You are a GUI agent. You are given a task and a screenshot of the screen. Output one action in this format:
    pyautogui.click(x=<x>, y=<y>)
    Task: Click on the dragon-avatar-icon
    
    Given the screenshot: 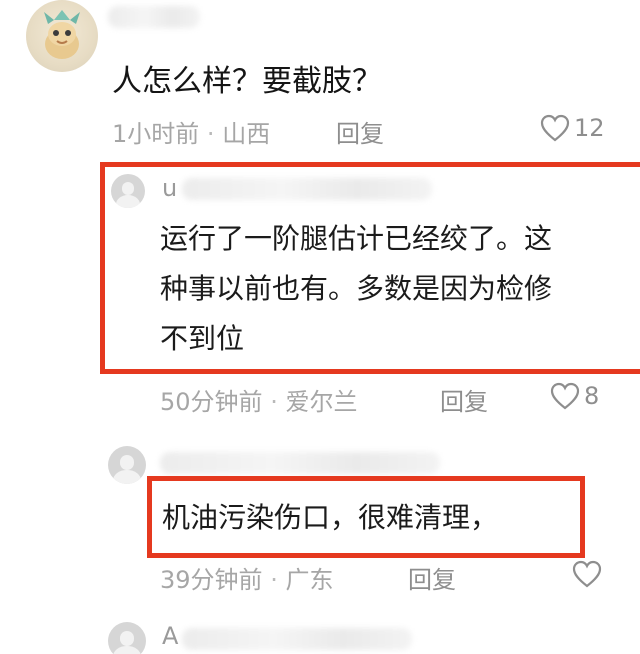 What is the action you would take?
    pyautogui.click(x=62, y=34)
    